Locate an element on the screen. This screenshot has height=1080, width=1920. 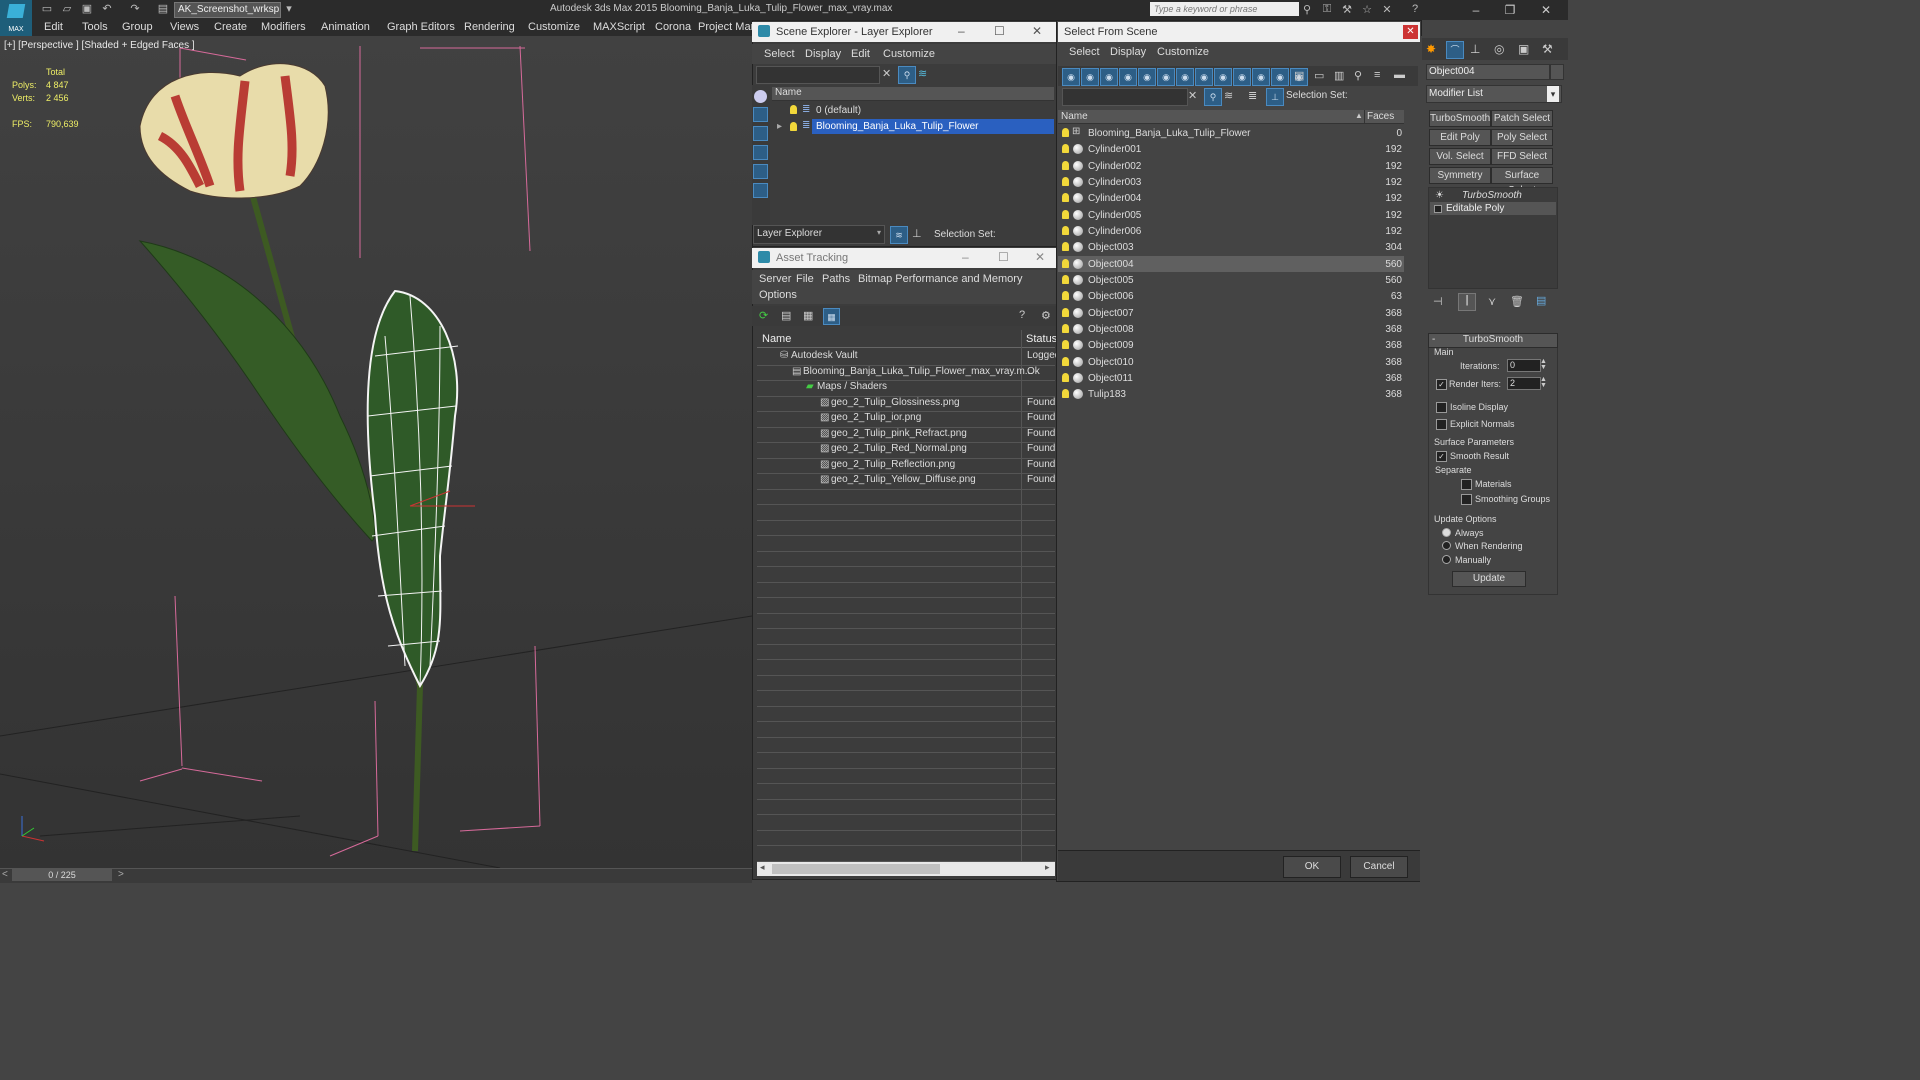
scene-explorer-maximize-icon: ☐ is located at coordinates (999, 31).